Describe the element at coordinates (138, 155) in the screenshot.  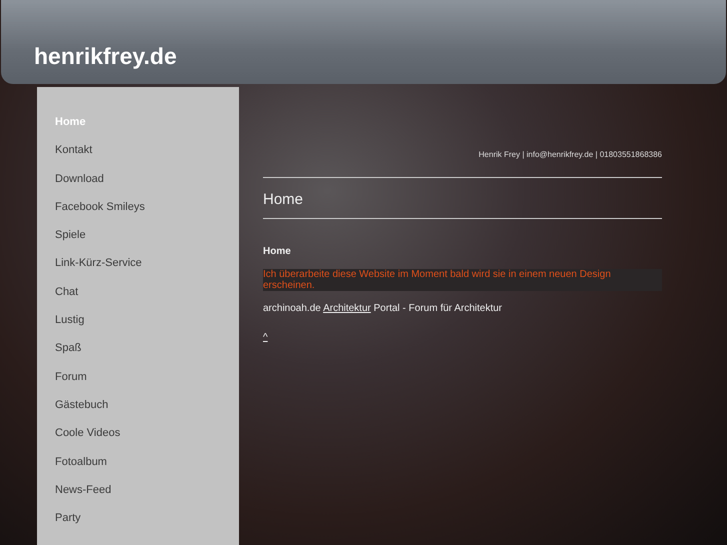
I see `nav-link: Kontakt` at that location.